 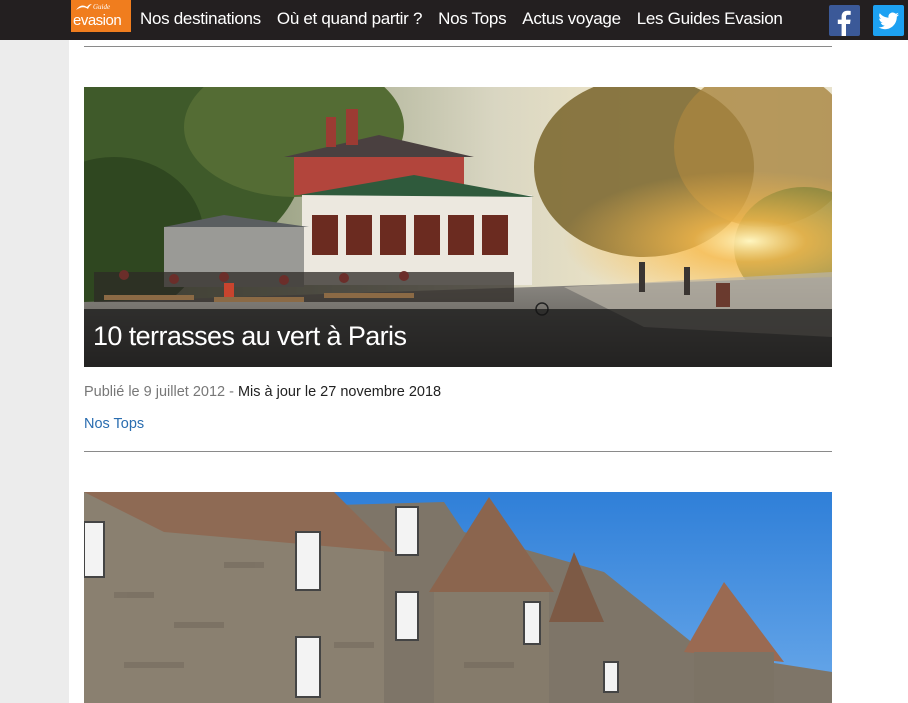 What do you see at coordinates (114, 424) in the screenshot?
I see `article-category-link: Nos Tops` at bounding box center [114, 424].